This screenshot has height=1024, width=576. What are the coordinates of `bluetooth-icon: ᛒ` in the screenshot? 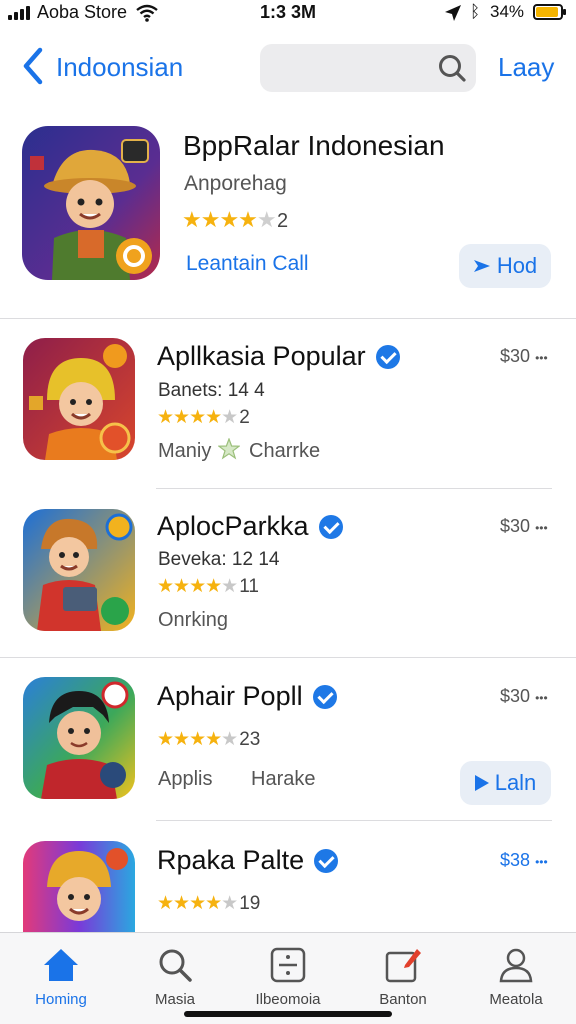 It's located at (475, 11).